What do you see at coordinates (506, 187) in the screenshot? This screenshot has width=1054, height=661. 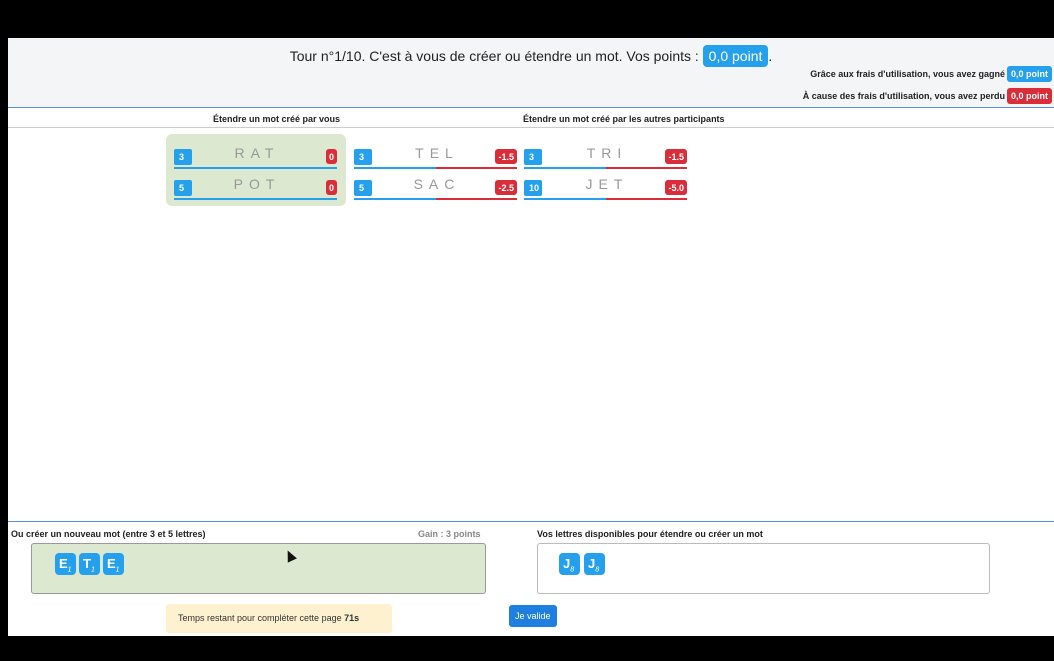 I see `word-score-badge: -2.5` at bounding box center [506, 187].